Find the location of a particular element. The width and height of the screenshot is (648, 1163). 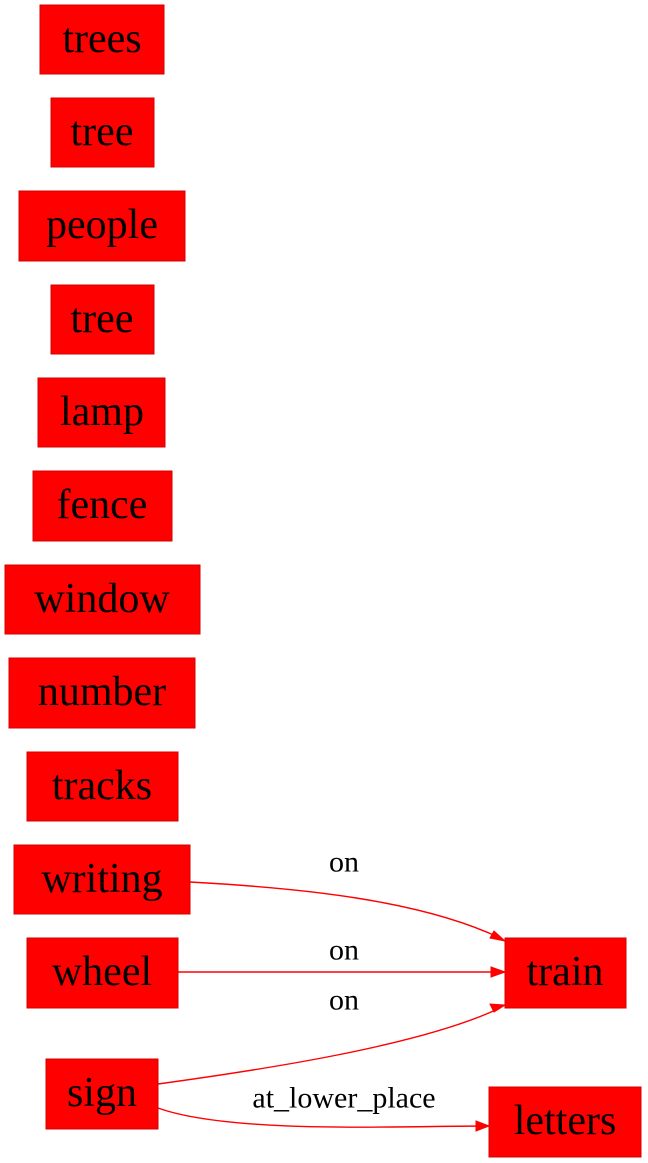

node-label: people is located at coordinates (102, 225).